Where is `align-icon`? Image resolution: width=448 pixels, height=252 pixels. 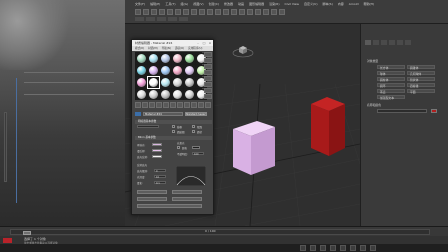
align-icon is located at coordinates (258, 12).